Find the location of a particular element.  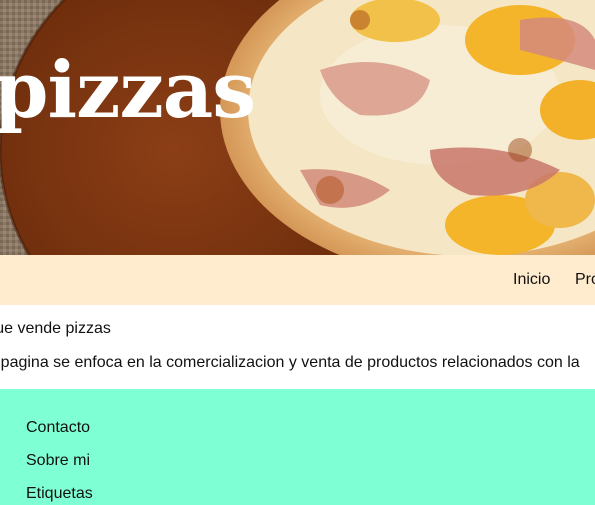

site-title: pizzas is located at coordinates (128, 90).